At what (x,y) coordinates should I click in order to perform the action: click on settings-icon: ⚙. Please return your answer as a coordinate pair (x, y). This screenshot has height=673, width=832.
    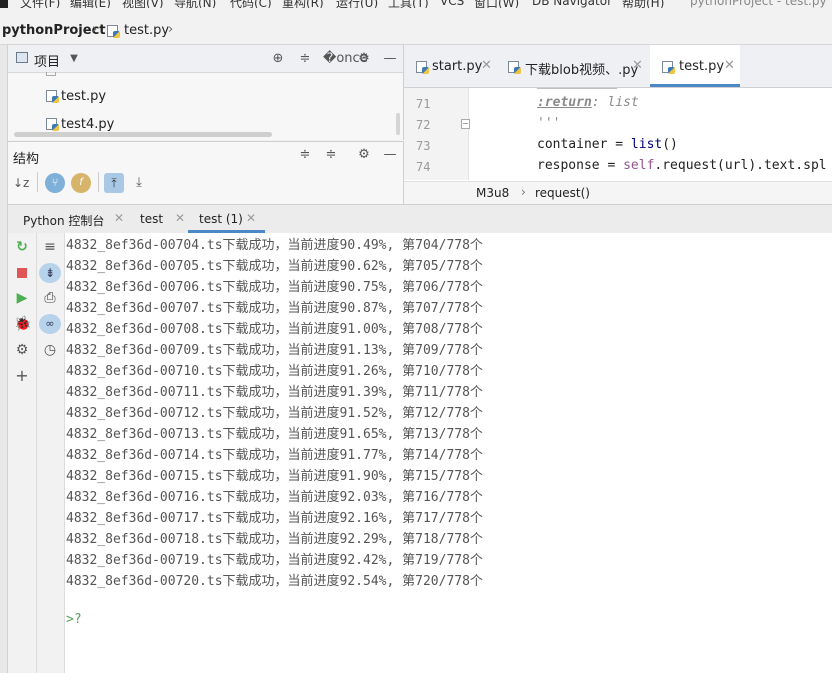
    Looking at the image, I should click on (22, 350).